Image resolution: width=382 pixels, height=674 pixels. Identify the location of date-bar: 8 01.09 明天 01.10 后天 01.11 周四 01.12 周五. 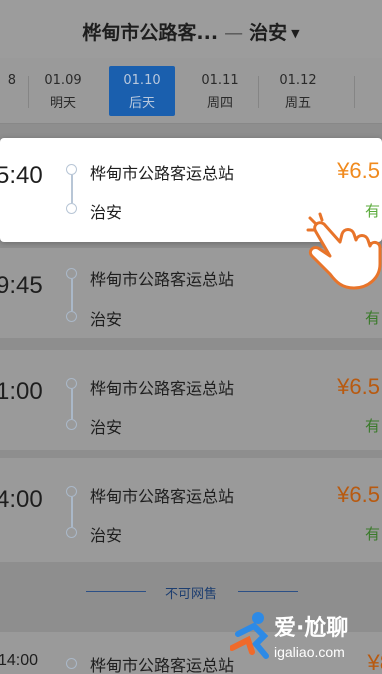
(191, 91).